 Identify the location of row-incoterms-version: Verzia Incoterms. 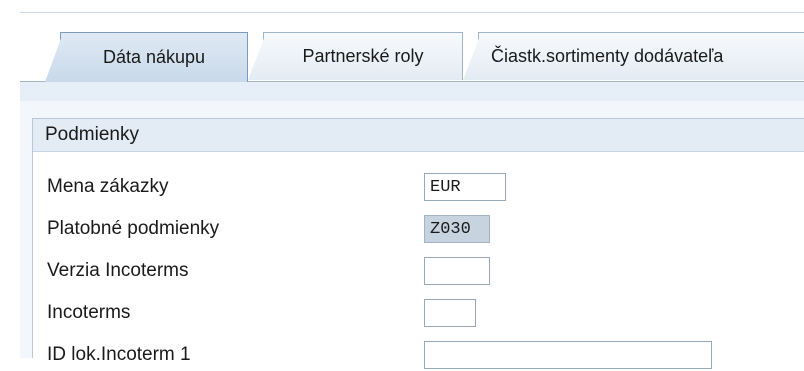
(418, 271).